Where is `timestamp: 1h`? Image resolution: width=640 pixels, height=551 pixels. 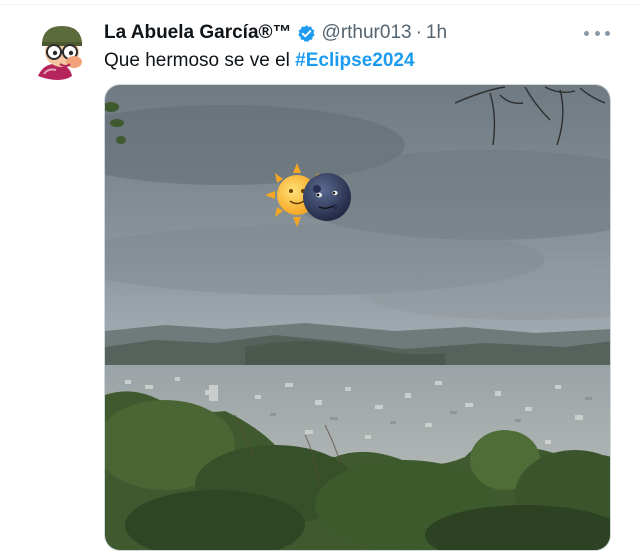
timestamp: 1h is located at coordinates (436, 33).